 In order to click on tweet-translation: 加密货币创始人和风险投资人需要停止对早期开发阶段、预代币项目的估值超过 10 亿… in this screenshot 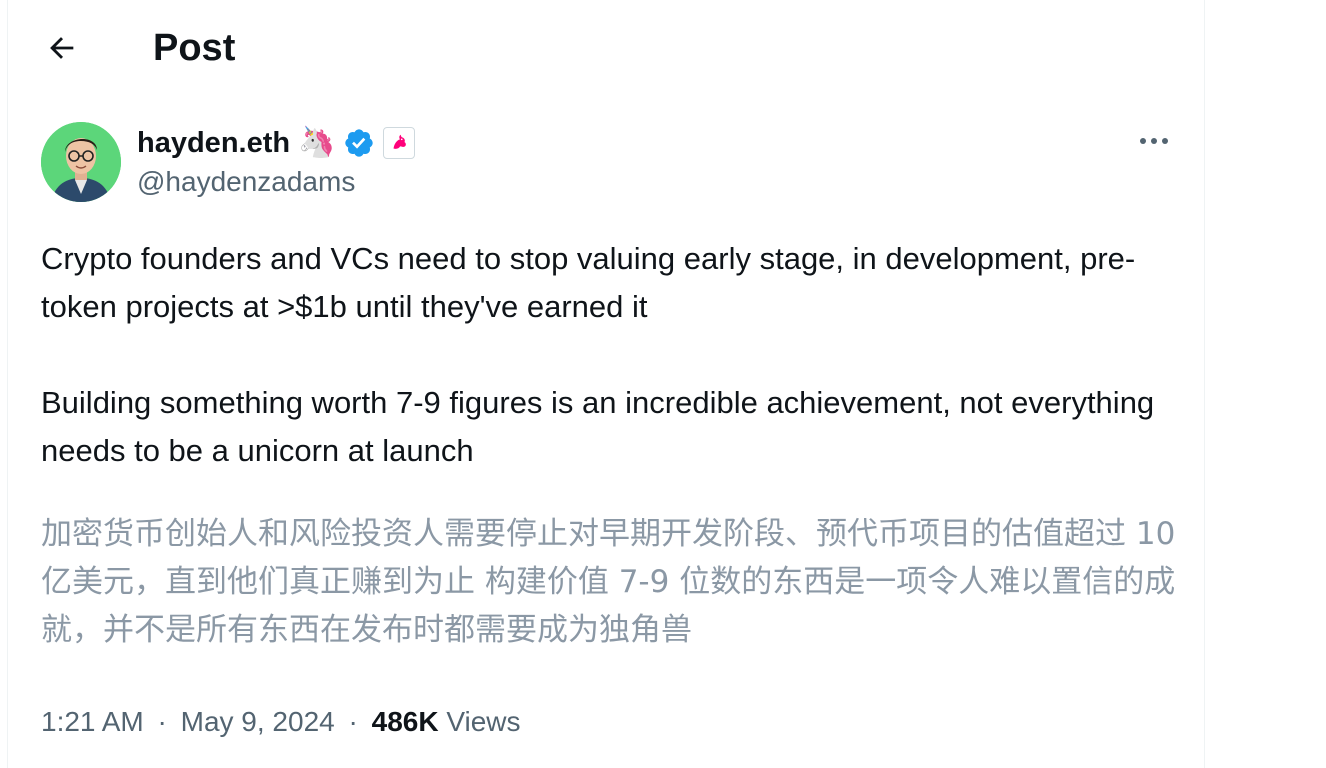, I will do `click(608, 582)`.